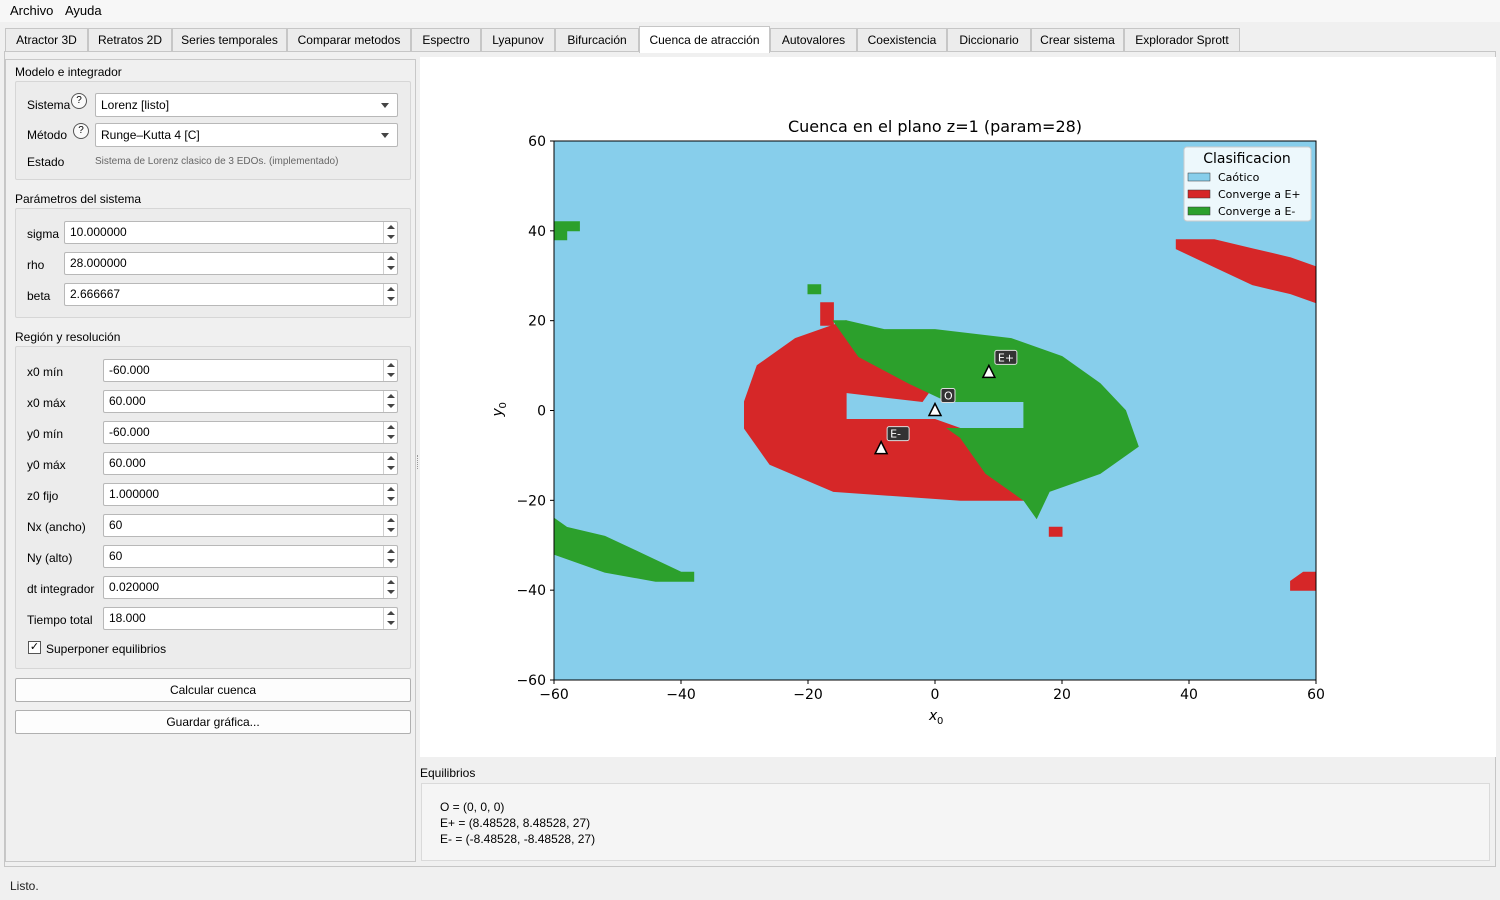 The height and width of the screenshot is (900, 1500). I want to click on region-label: x0 máx, so click(46, 403).